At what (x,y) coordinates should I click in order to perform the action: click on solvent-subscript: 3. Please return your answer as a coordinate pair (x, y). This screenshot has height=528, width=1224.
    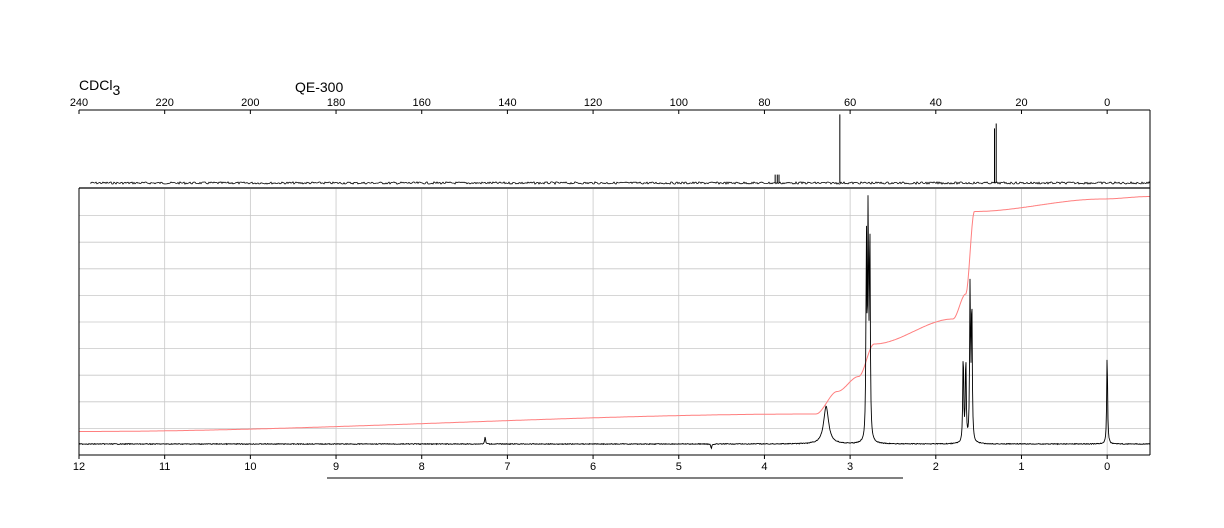
    Looking at the image, I should click on (116, 90).